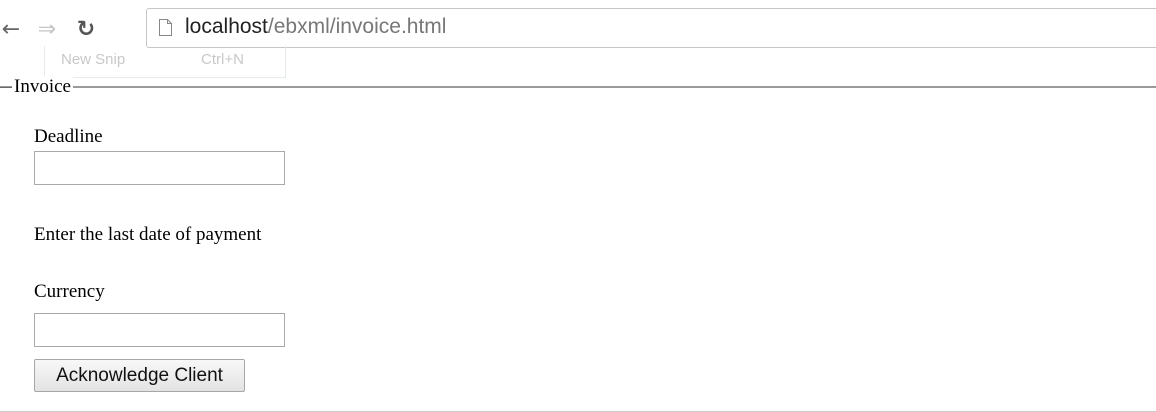  What do you see at coordinates (159, 330) in the screenshot?
I see `currency-input` at bounding box center [159, 330].